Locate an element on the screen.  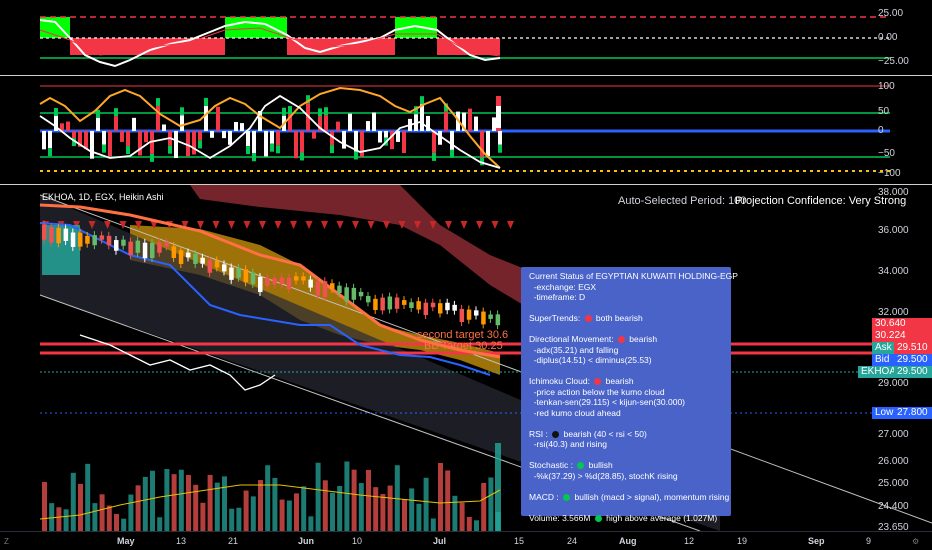
time-axis-label: 13 is located at coordinates (181, 541).